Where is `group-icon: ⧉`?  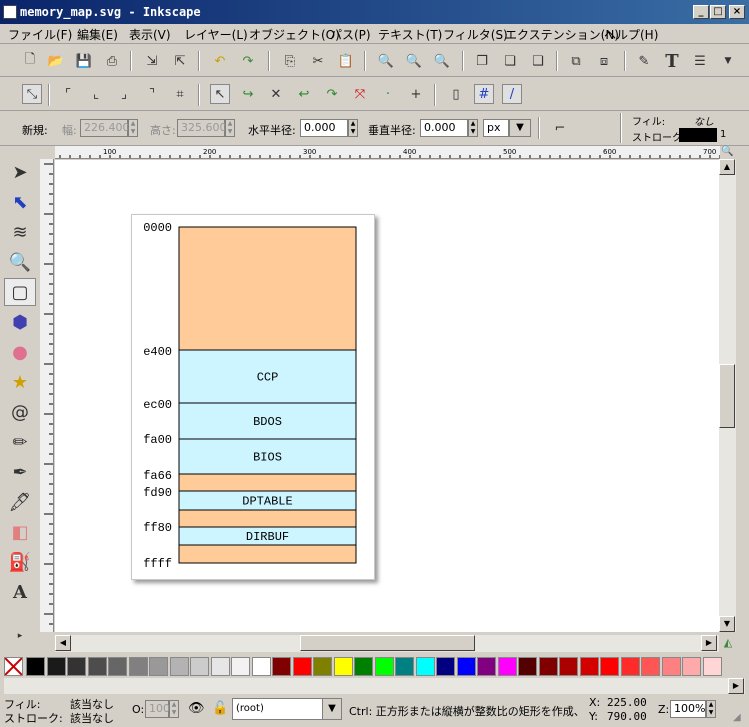
group-icon: ⧉ is located at coordinates (576, 61).